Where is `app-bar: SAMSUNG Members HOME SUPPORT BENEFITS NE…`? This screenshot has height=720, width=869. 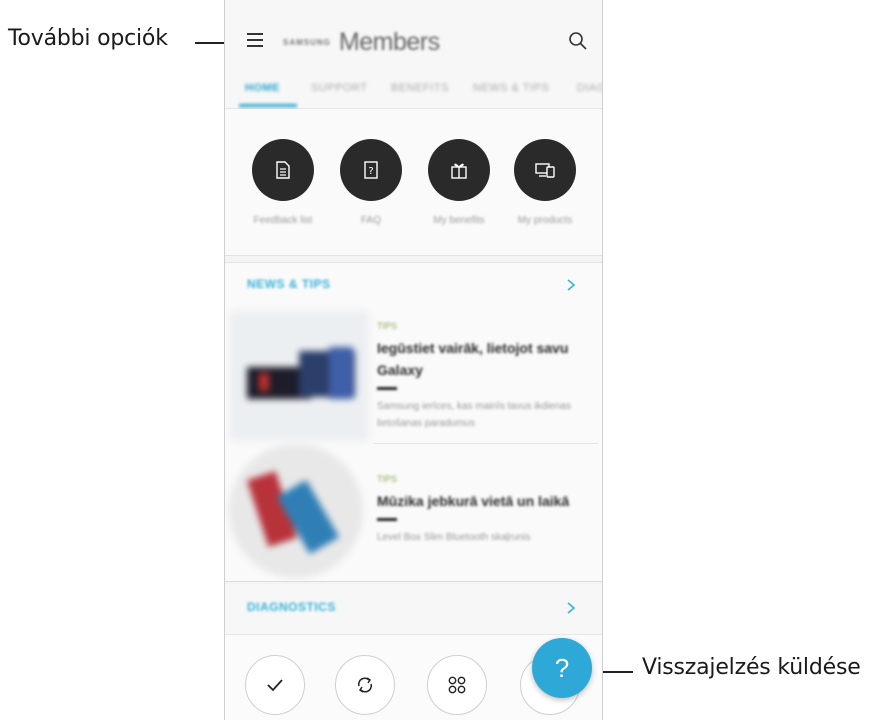 app-bar: SAMSUNG Members HOME SUPPORT BENEFITS NE… is located at coordinates (413, 54).